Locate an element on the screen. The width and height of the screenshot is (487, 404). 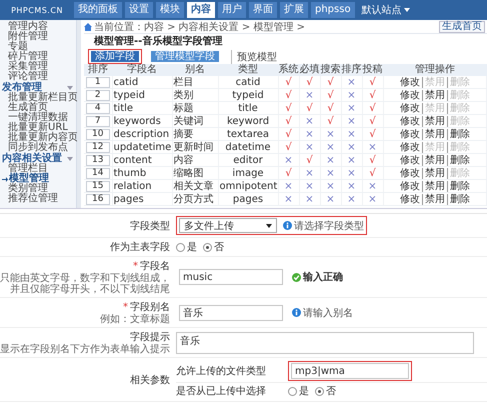
input-field: music is located at coordinates (231, 277).